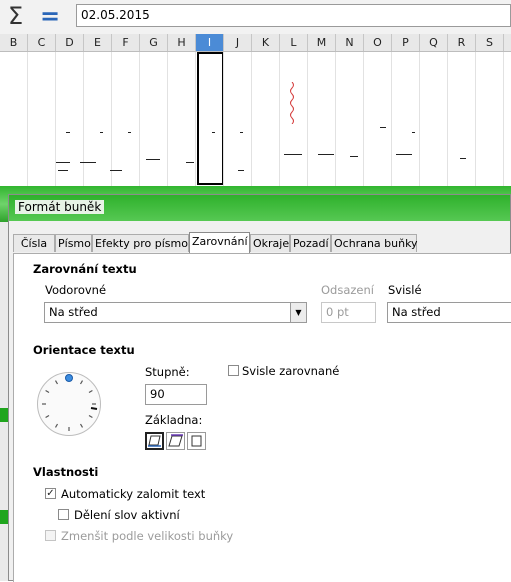 The width and height of the screenshot is (511, 582). What do you see at coordinates (378, 42) in the screenshot?
I see `column-header-o: O` at bounding box center [378, 42].